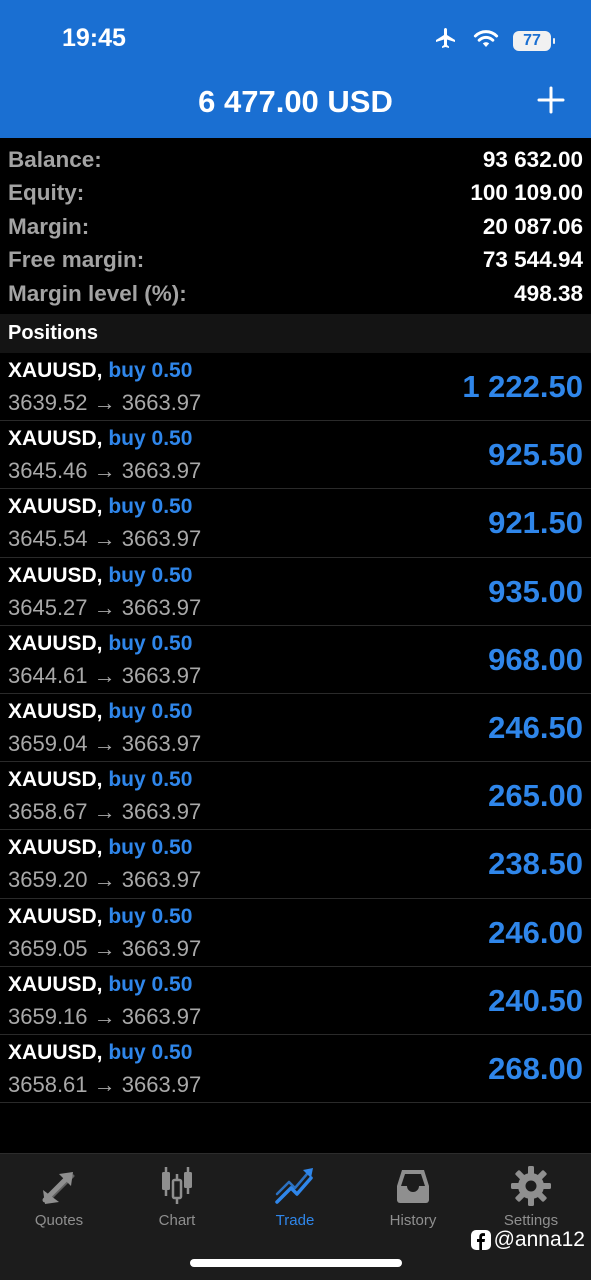 Image resolution: width=591 pixels, height=1280 pixels. What do you see at coordinates (177, 1185) in the screenshot?
I see `candlestick-chart-icon` at bounding box center [177, 1185].